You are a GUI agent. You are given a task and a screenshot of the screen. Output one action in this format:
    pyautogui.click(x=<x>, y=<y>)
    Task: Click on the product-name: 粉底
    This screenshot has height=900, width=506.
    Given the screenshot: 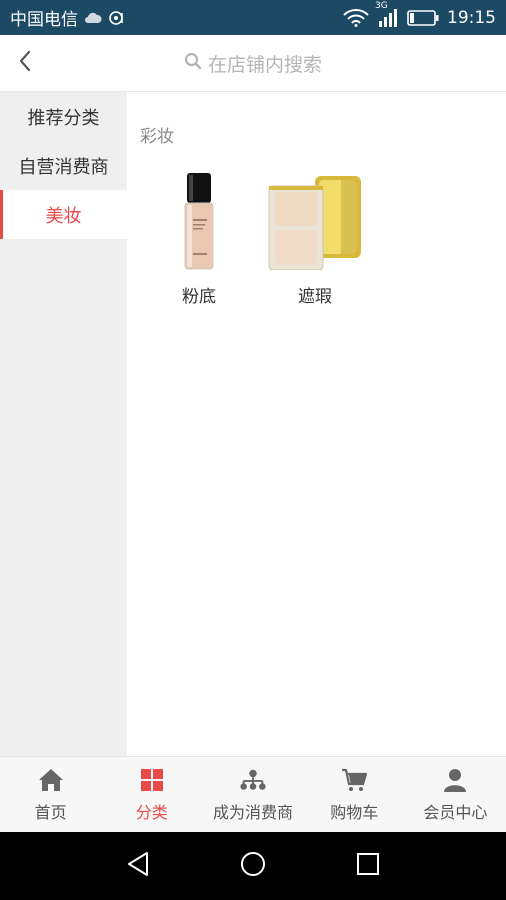 What is the action you would take?
    pyautogui.click(x=199, y=297)
    